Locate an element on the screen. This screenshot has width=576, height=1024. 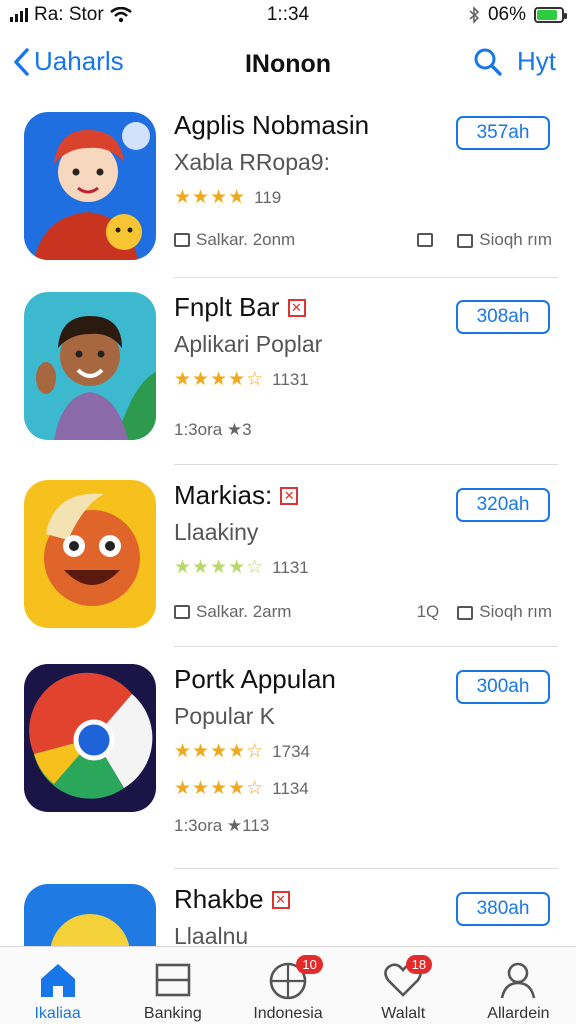
tab-wallet: 18 Walalt is located at coordinates (403, 985).